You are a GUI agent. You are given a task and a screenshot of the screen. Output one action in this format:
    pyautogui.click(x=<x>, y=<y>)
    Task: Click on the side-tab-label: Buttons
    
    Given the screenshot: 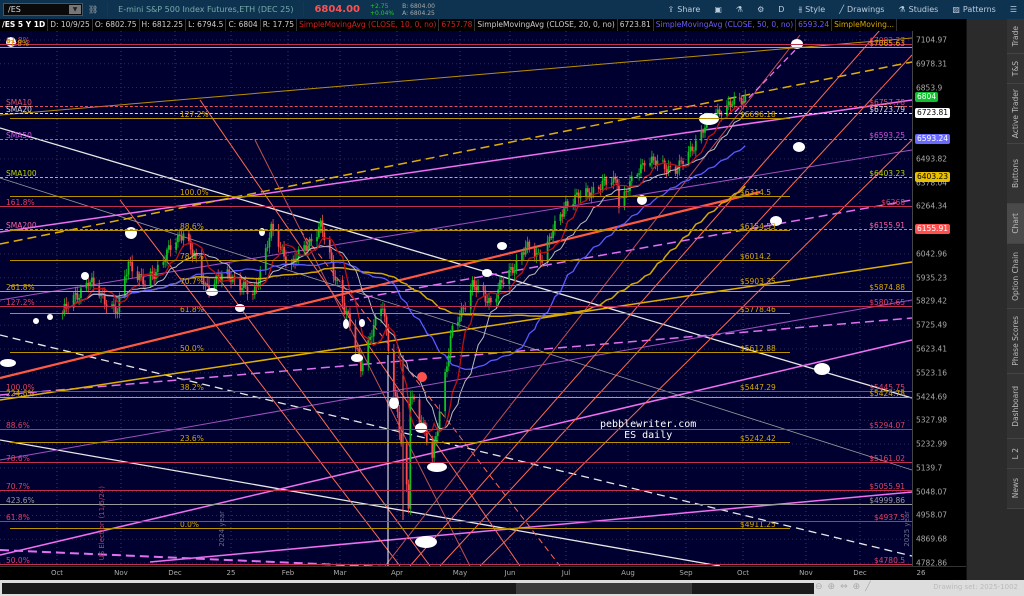 What is the action you would take?
    pyautogui.click(x=1015, y=173)
    